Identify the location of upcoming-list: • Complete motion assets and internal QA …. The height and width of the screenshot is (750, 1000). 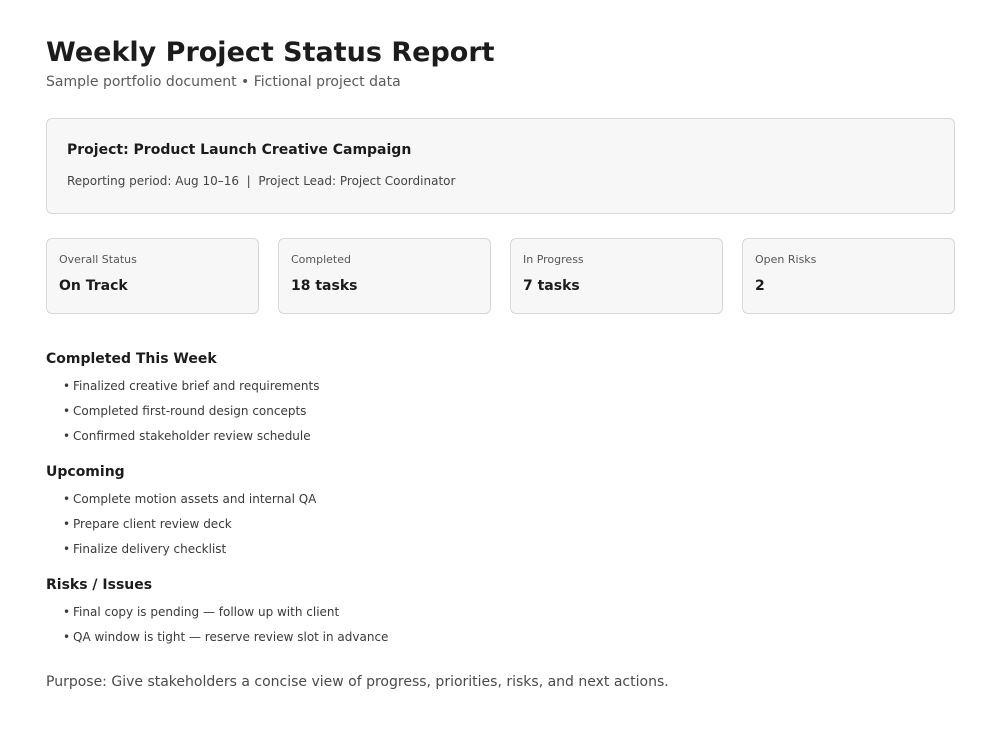
(500, 524).